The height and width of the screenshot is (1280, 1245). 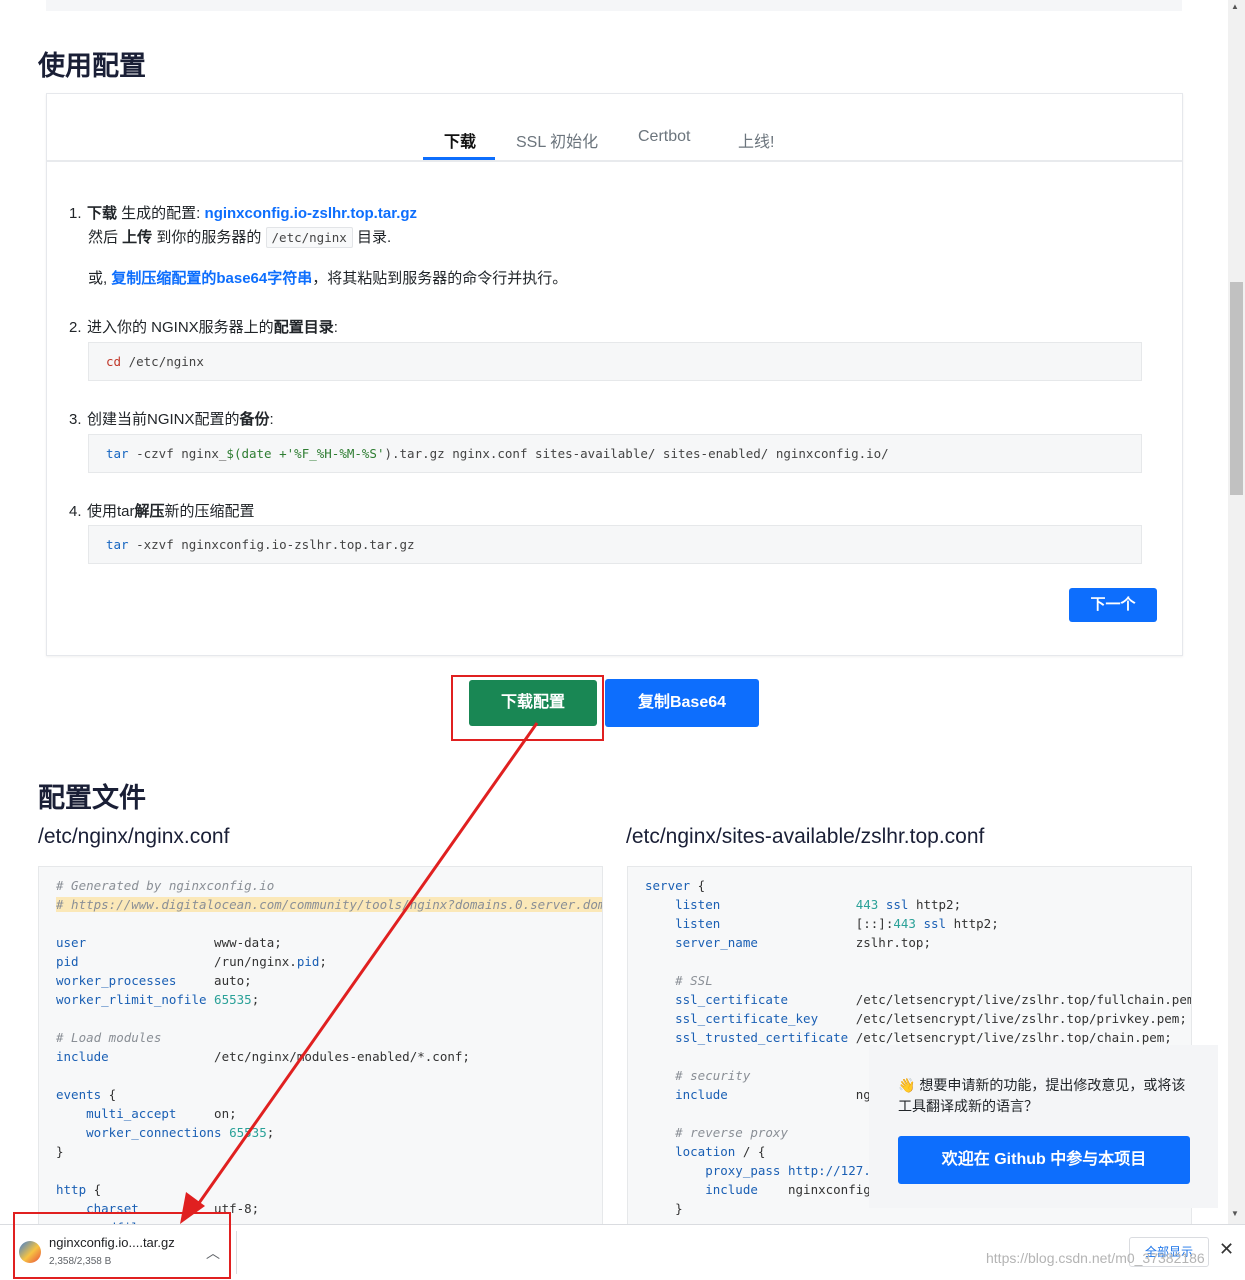 What do you see at coordinates (192, 1208) in the screenshot?
I see `arrow-head` at bounding box center [192, 1208].